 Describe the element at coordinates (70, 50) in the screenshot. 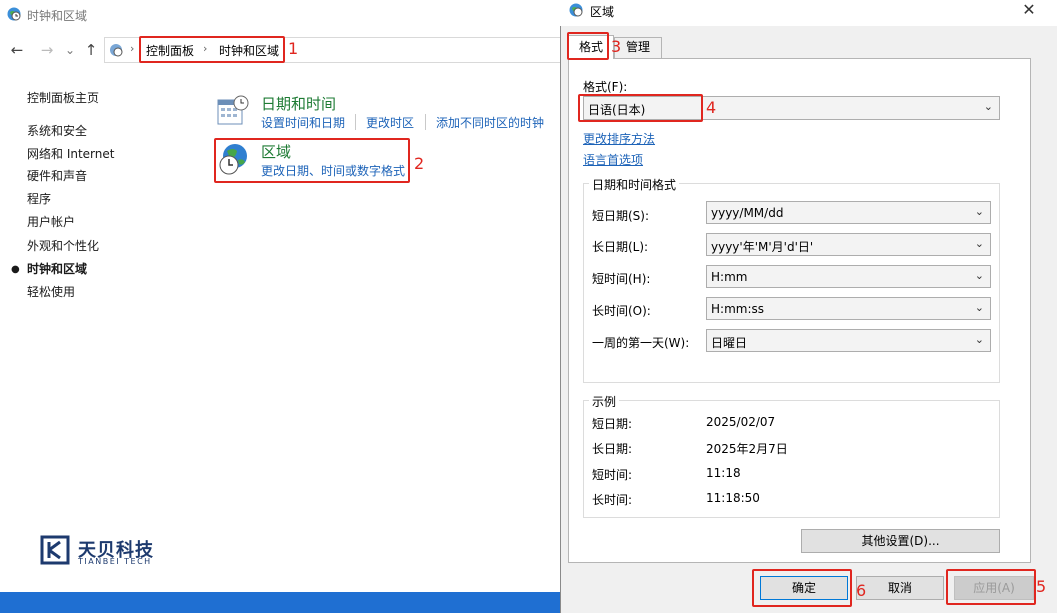

I see `recent-dropdown-button: ⌄` at that location.